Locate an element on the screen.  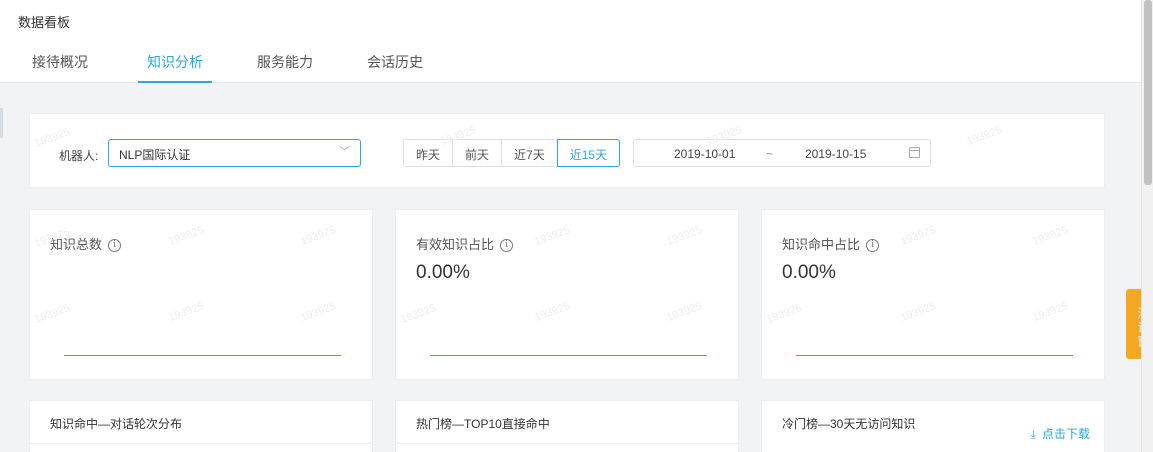
range-day-before-button: 前天 is located at coordinates (477, 153).